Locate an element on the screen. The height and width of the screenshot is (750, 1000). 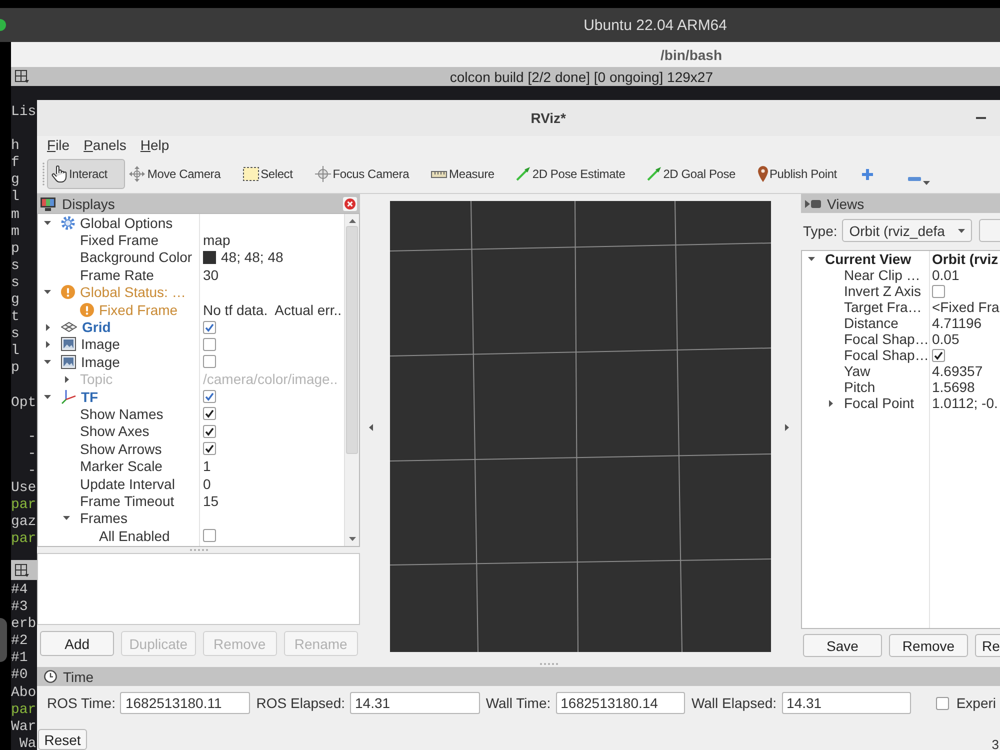
reset-button: Reset is located at coordinates (62, 739).